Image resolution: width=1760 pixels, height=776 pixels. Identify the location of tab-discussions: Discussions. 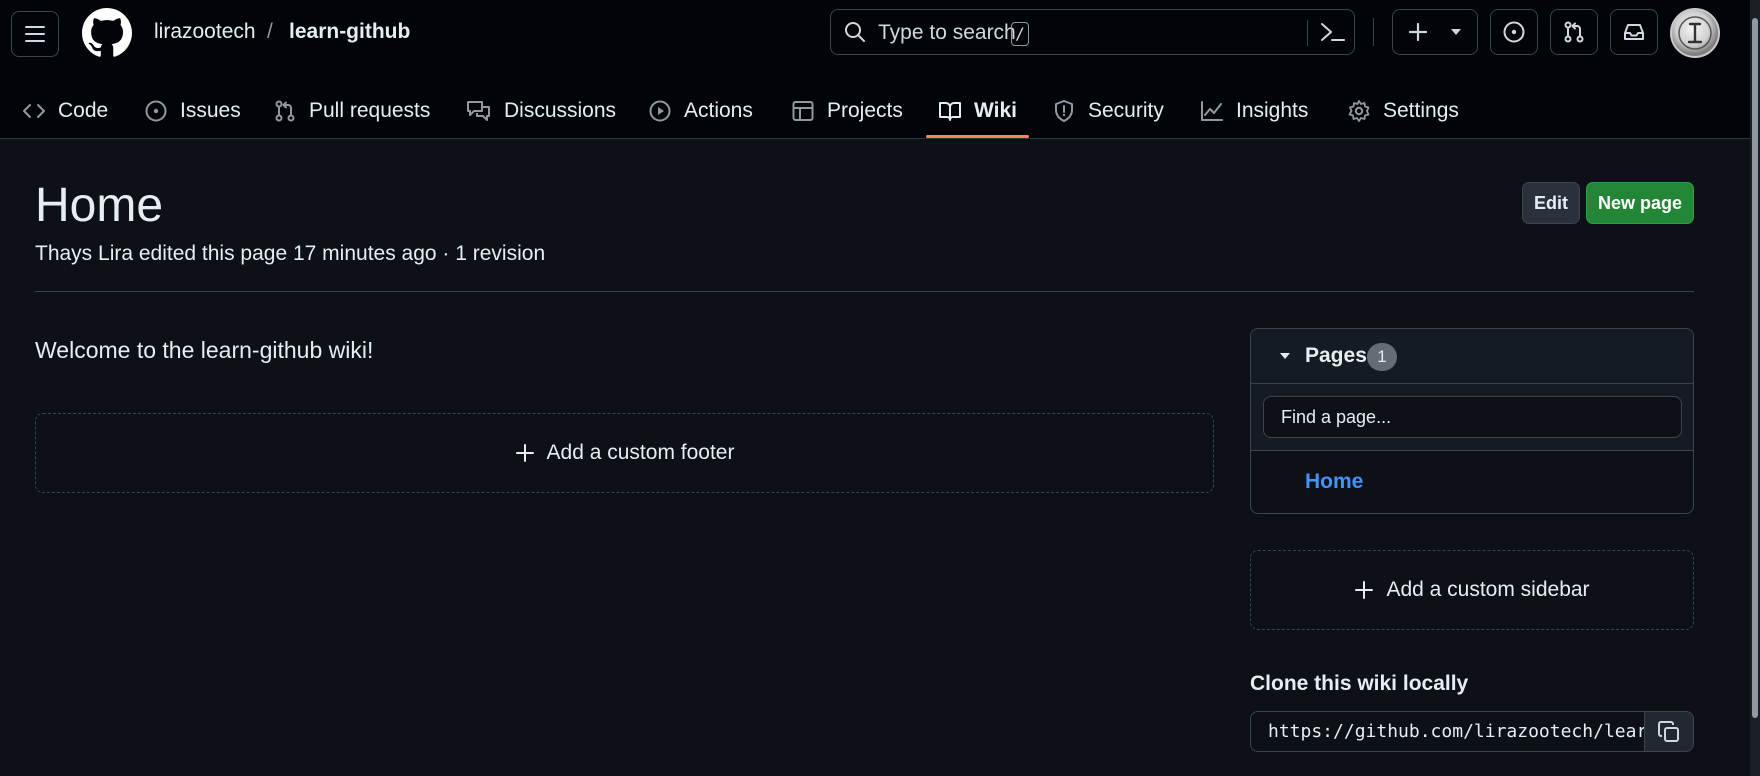
(541, 111).